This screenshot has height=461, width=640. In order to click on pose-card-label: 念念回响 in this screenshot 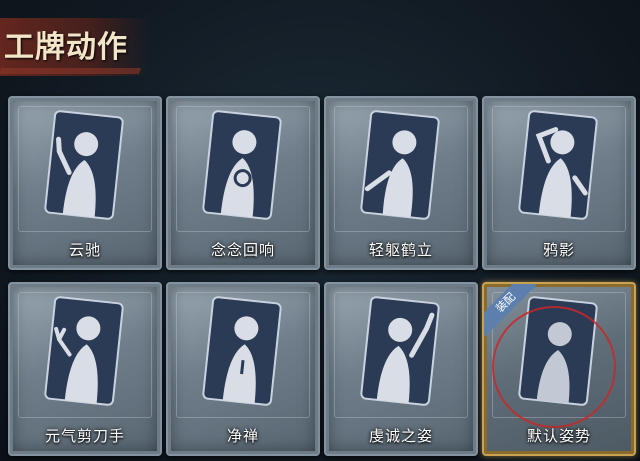, I will do `click(242, 250)`.